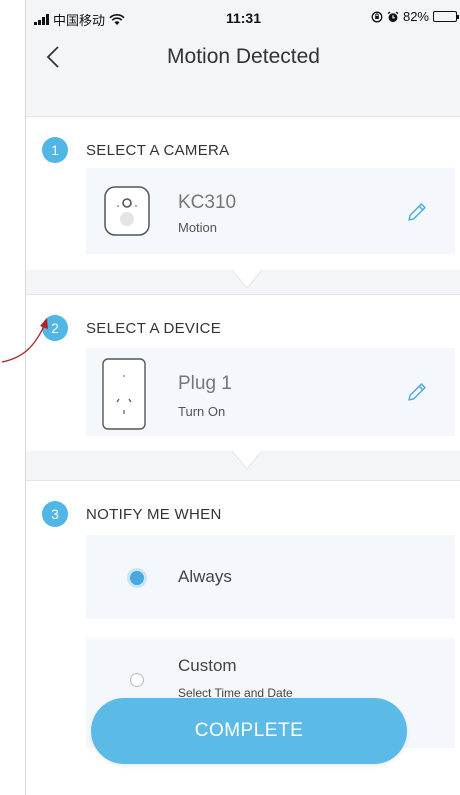 This screenshot has width=460, height=795. What do you see at coordinates (124, 394) in the screenshot?
I see `smart-plug-icon` at bounding box center [124, 394].